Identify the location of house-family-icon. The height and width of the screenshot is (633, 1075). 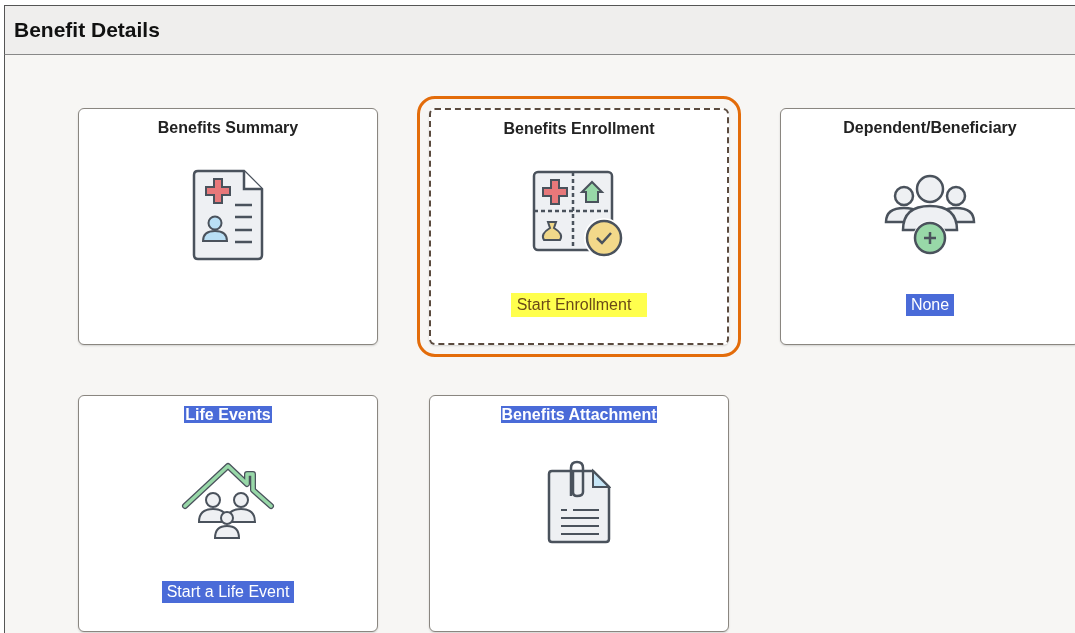
(228, 501).